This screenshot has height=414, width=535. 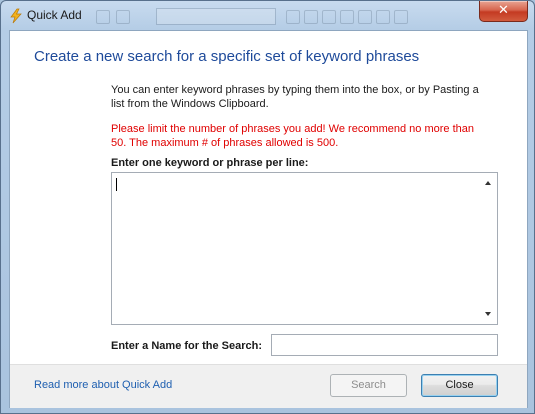 What do you see at coordinates (503, 11) in the screenshot?
I see `window-close-button: ✕` at bounding box center [503, 11].